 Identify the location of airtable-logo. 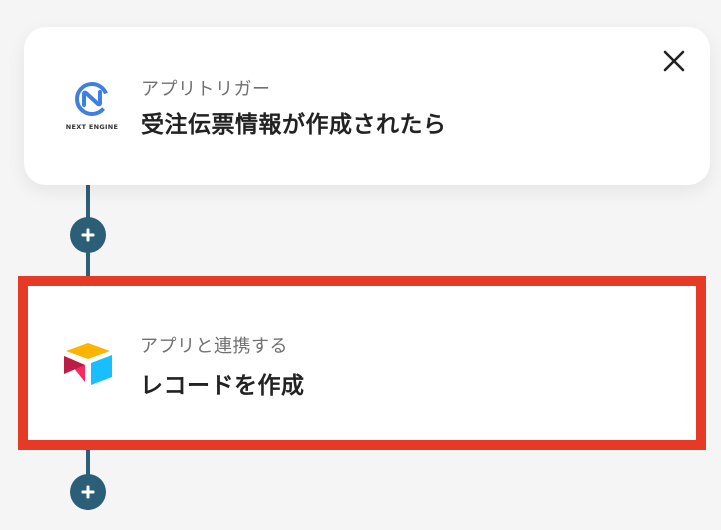
(90, 370).